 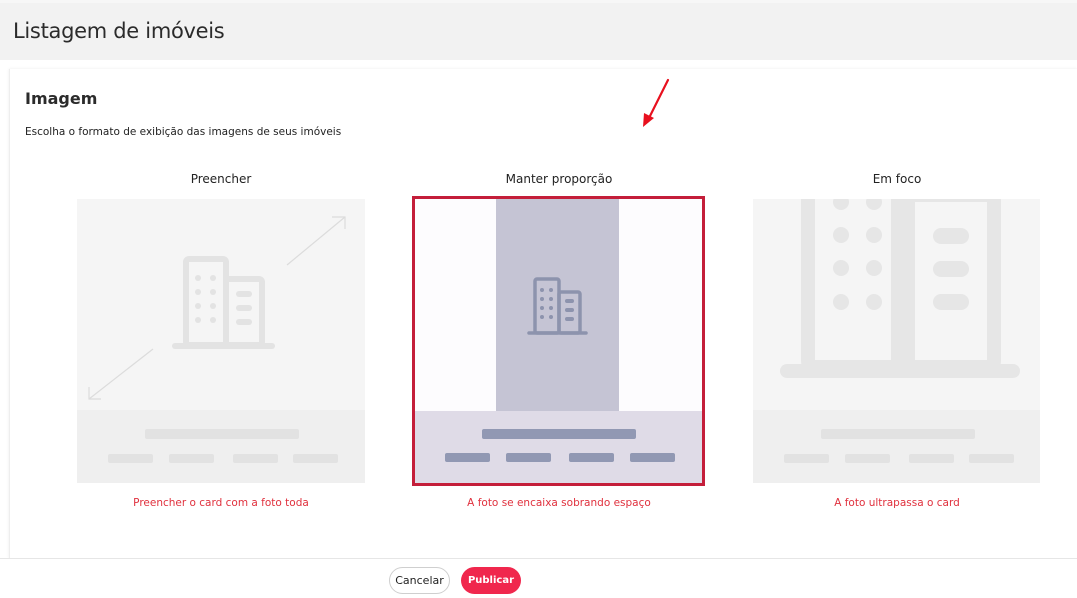 I want to click on option-caption-em-foco: A foto ultrapassa o card, so click(x=897, y=503).